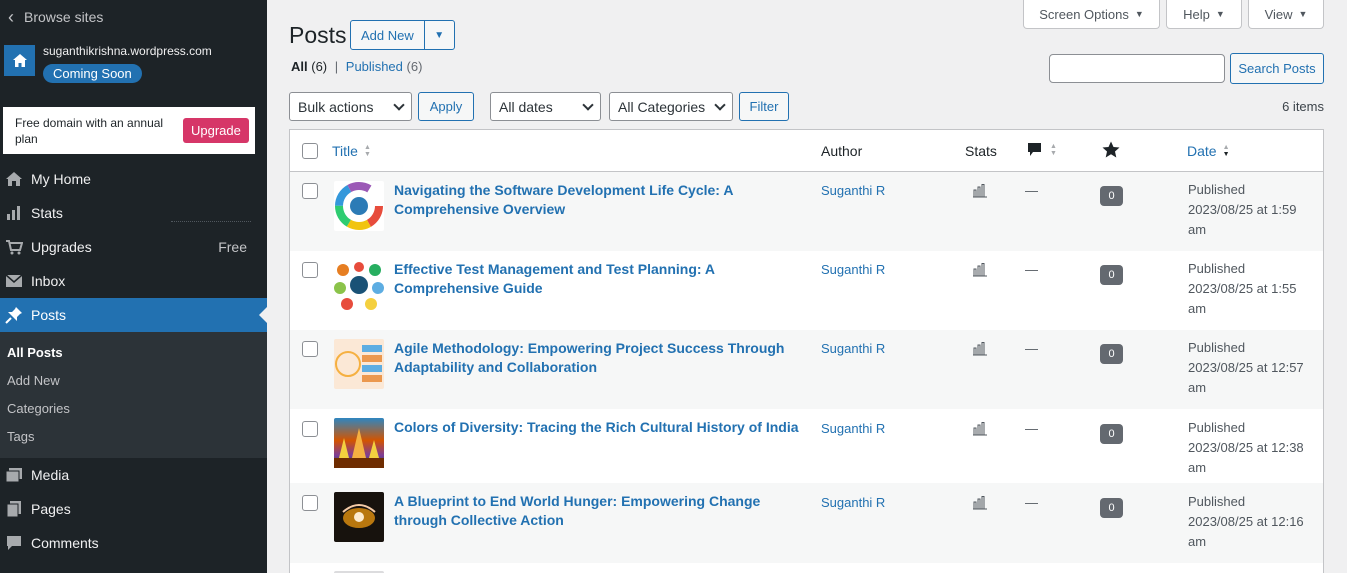  I want to click on chevron-left-icon: ‹, so click(11, 16).